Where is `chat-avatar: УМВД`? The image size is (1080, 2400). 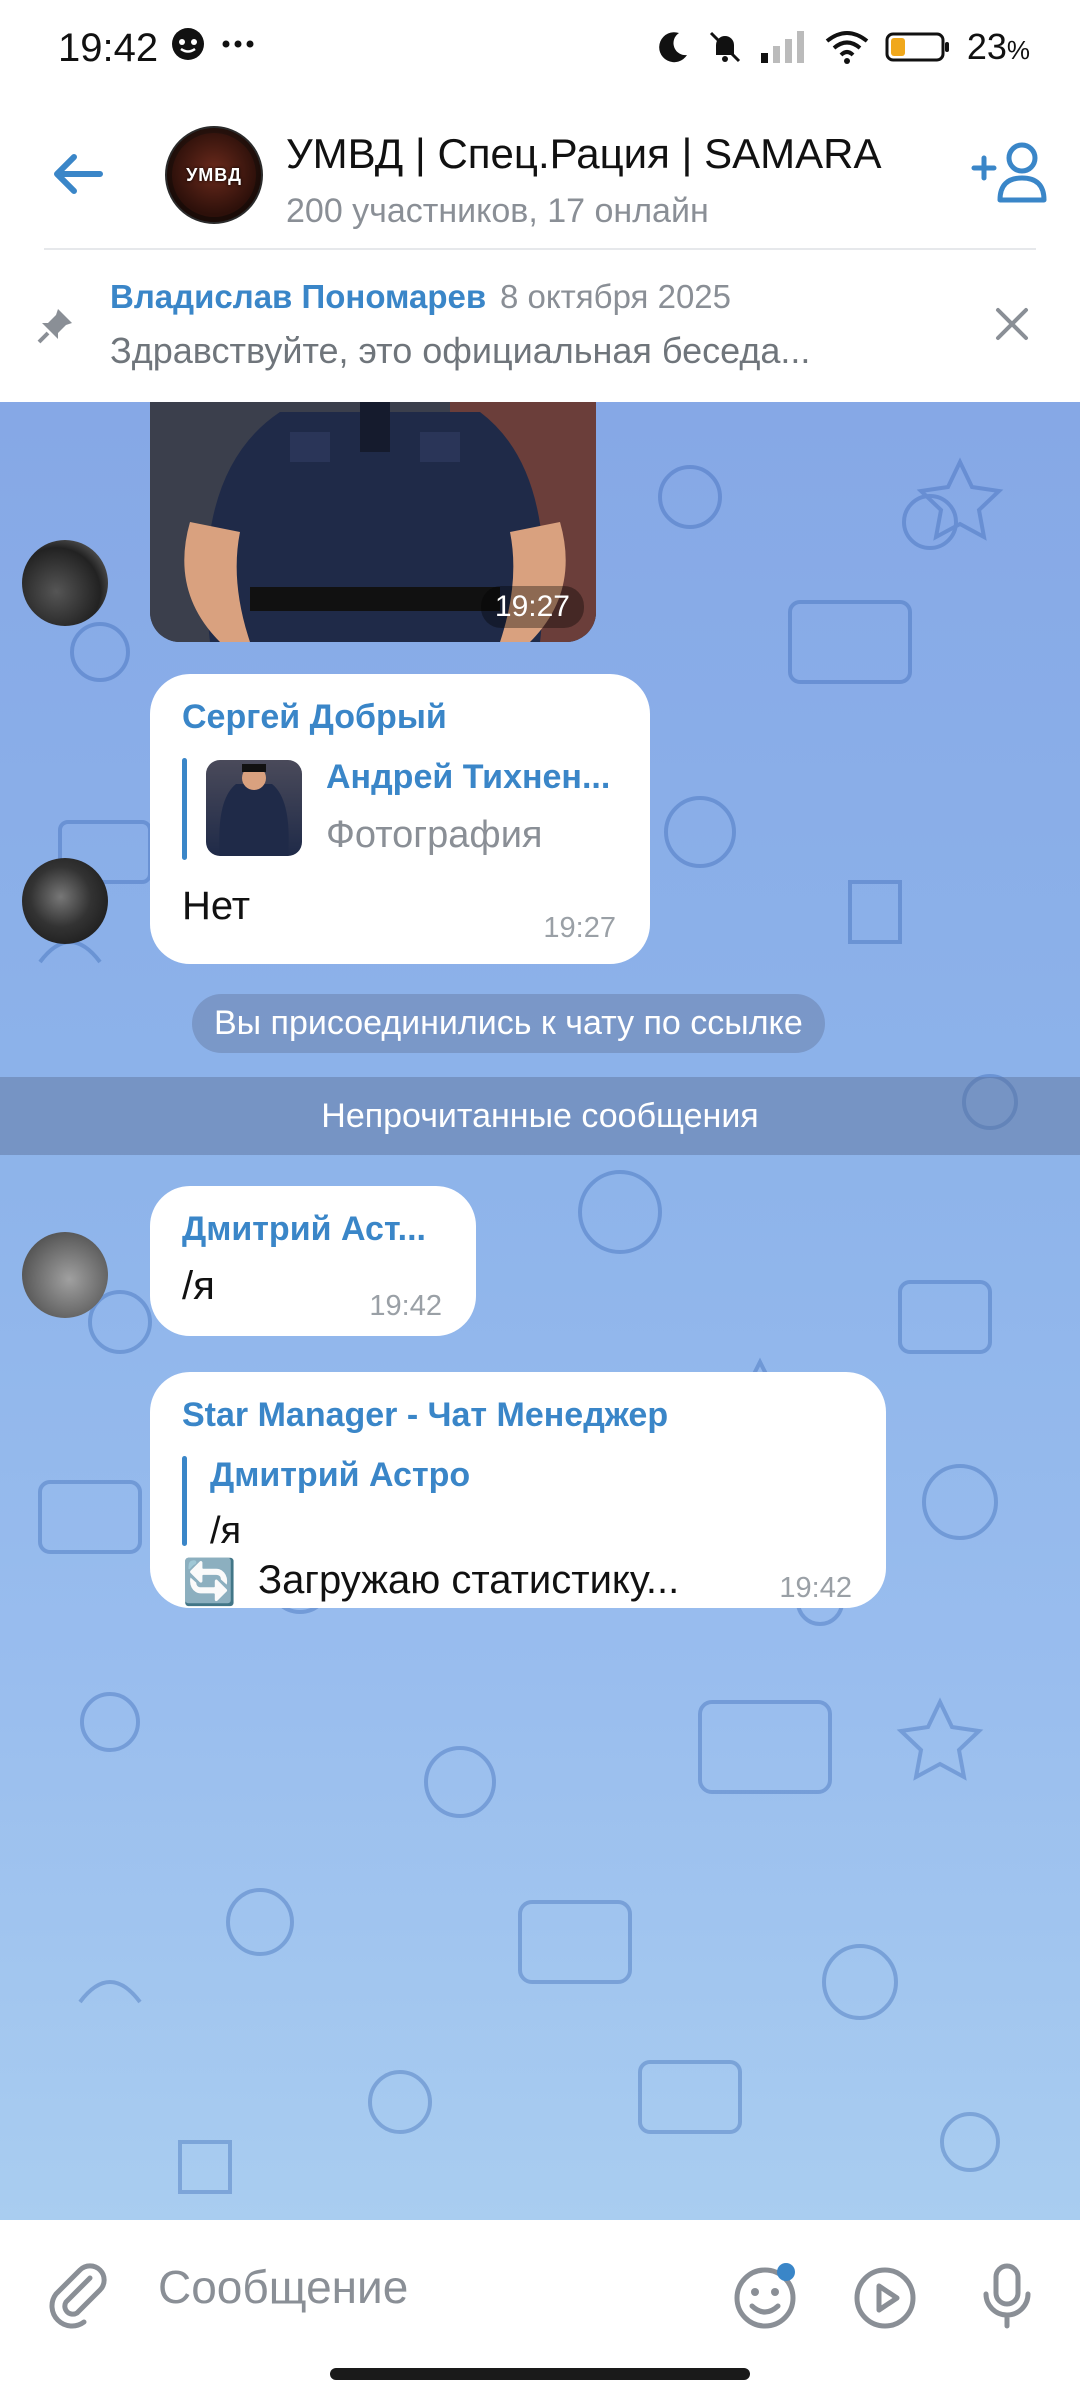 chat-avatar: УМВД is located at coordinates (214, 175).